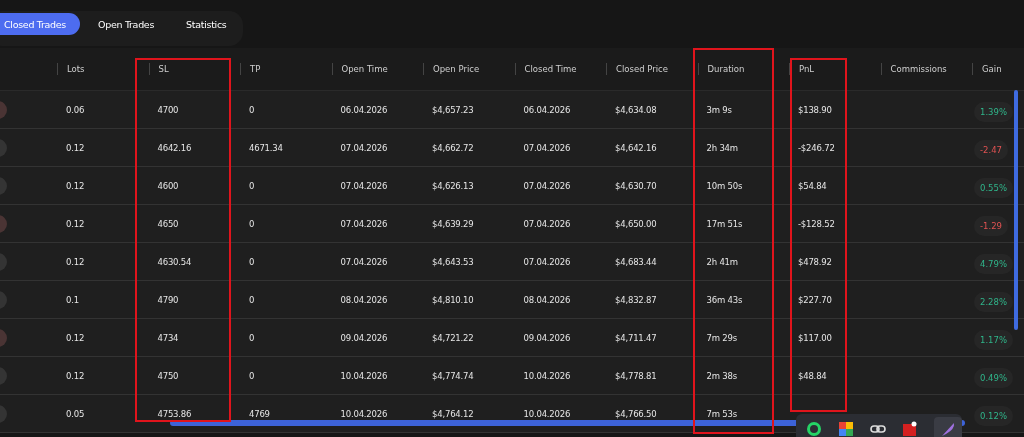 This screenshot has height=437, width=1024. Describe the element at coordinates (993, 340) in the screenshot. I see `gain-badge: 1.17%` at that location.